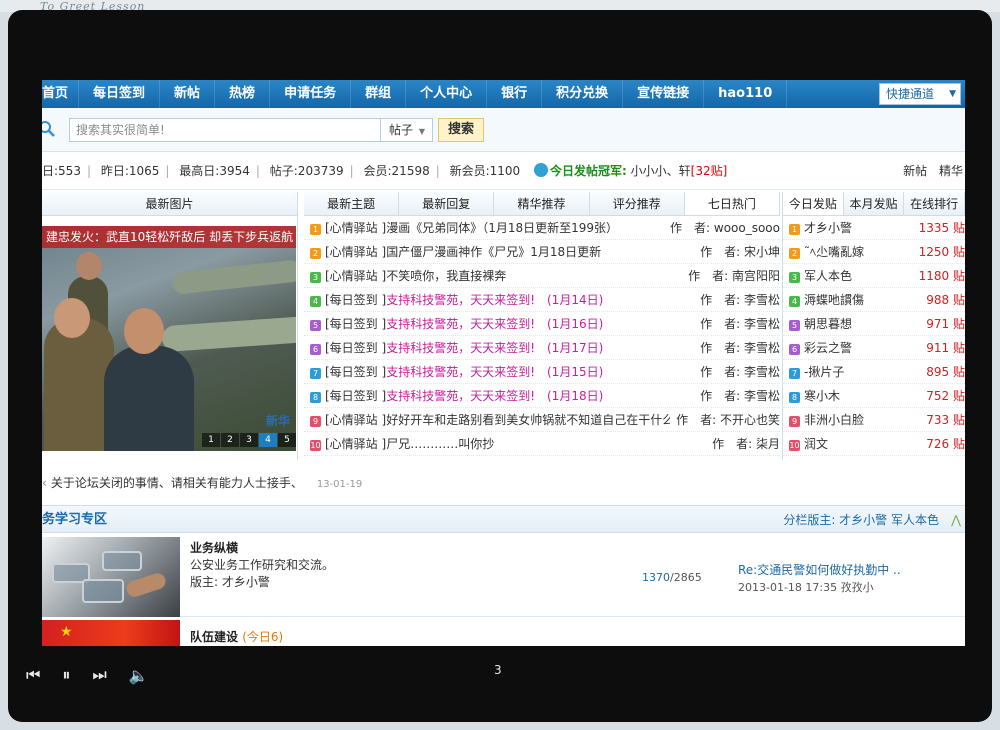 This screenshot has height=730, width=1000. I want to click on forum-moderator: 版主: 才乡小警, so click(230, 581).